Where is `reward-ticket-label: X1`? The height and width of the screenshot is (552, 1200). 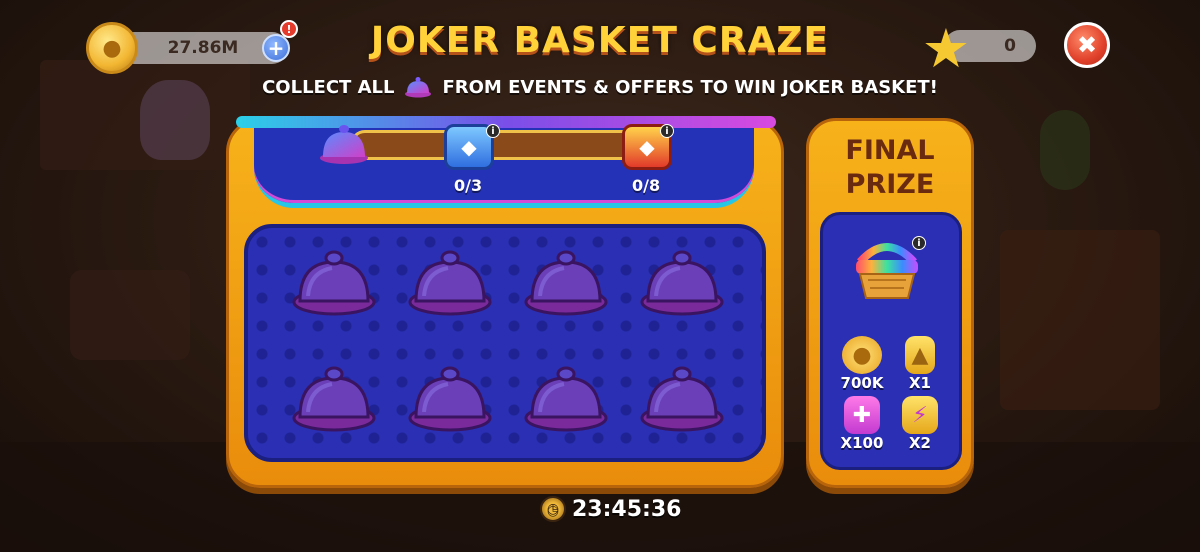 reward-ticket-label: X1 is located at coordinates (919, 383).